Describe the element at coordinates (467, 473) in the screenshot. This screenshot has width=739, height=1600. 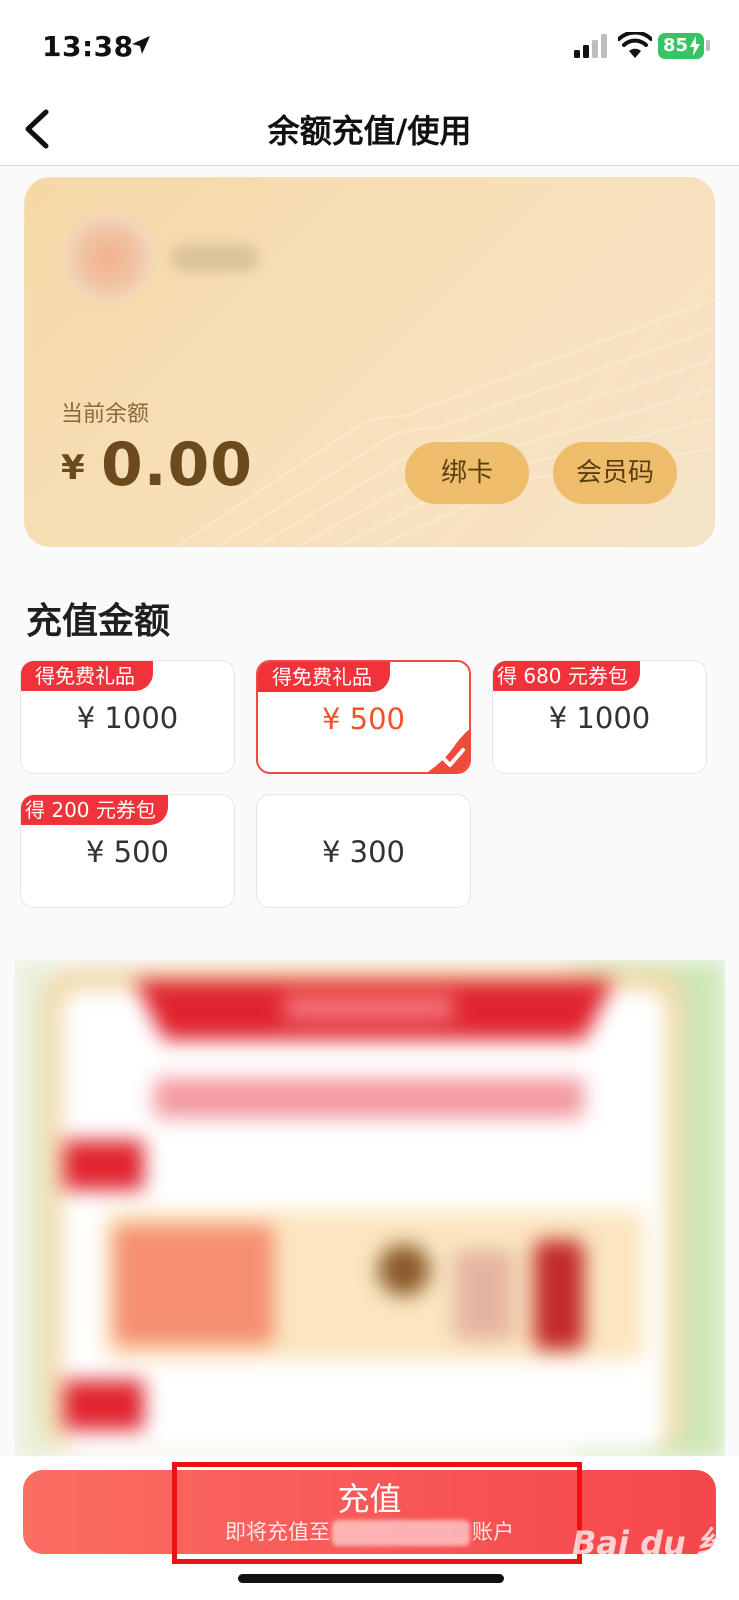
I see `bind-card-button: 绑卡` at that location.